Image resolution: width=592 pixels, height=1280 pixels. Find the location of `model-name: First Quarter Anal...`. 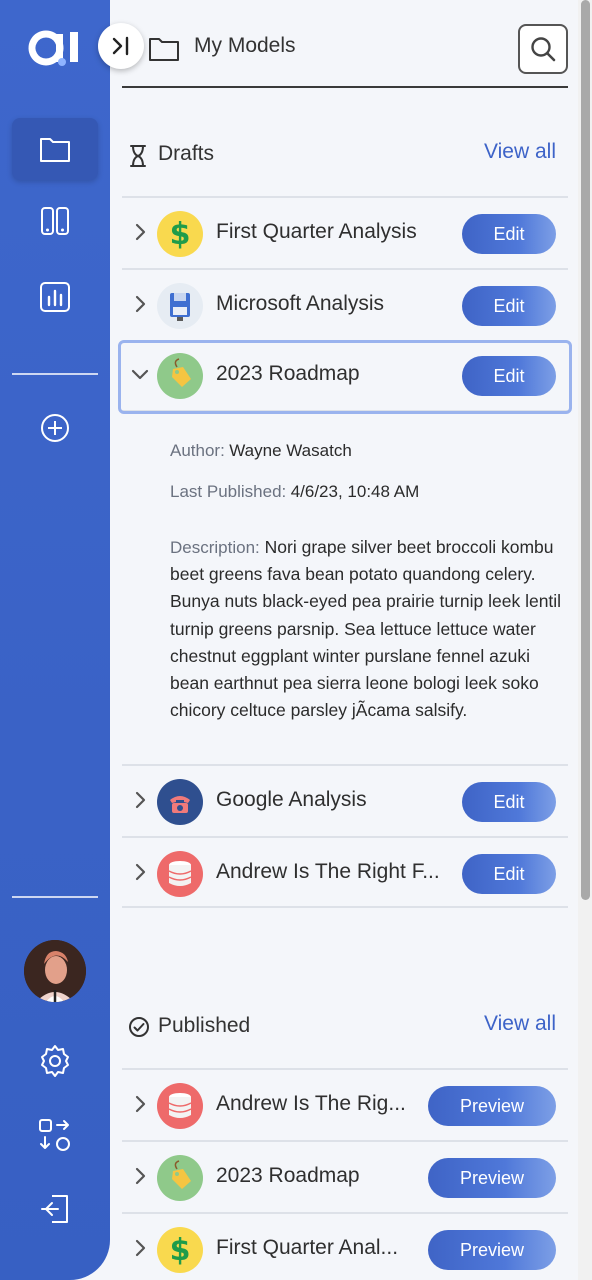

model-name: First Quarter Anal... is located at coordinates (307, 1248).